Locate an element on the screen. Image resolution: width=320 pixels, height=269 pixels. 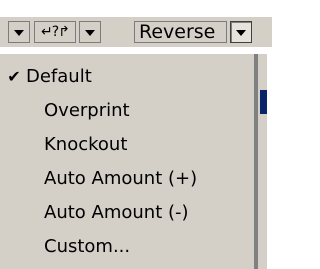
menu-item-default: ✔ Default is located at coordinates (127, 77).